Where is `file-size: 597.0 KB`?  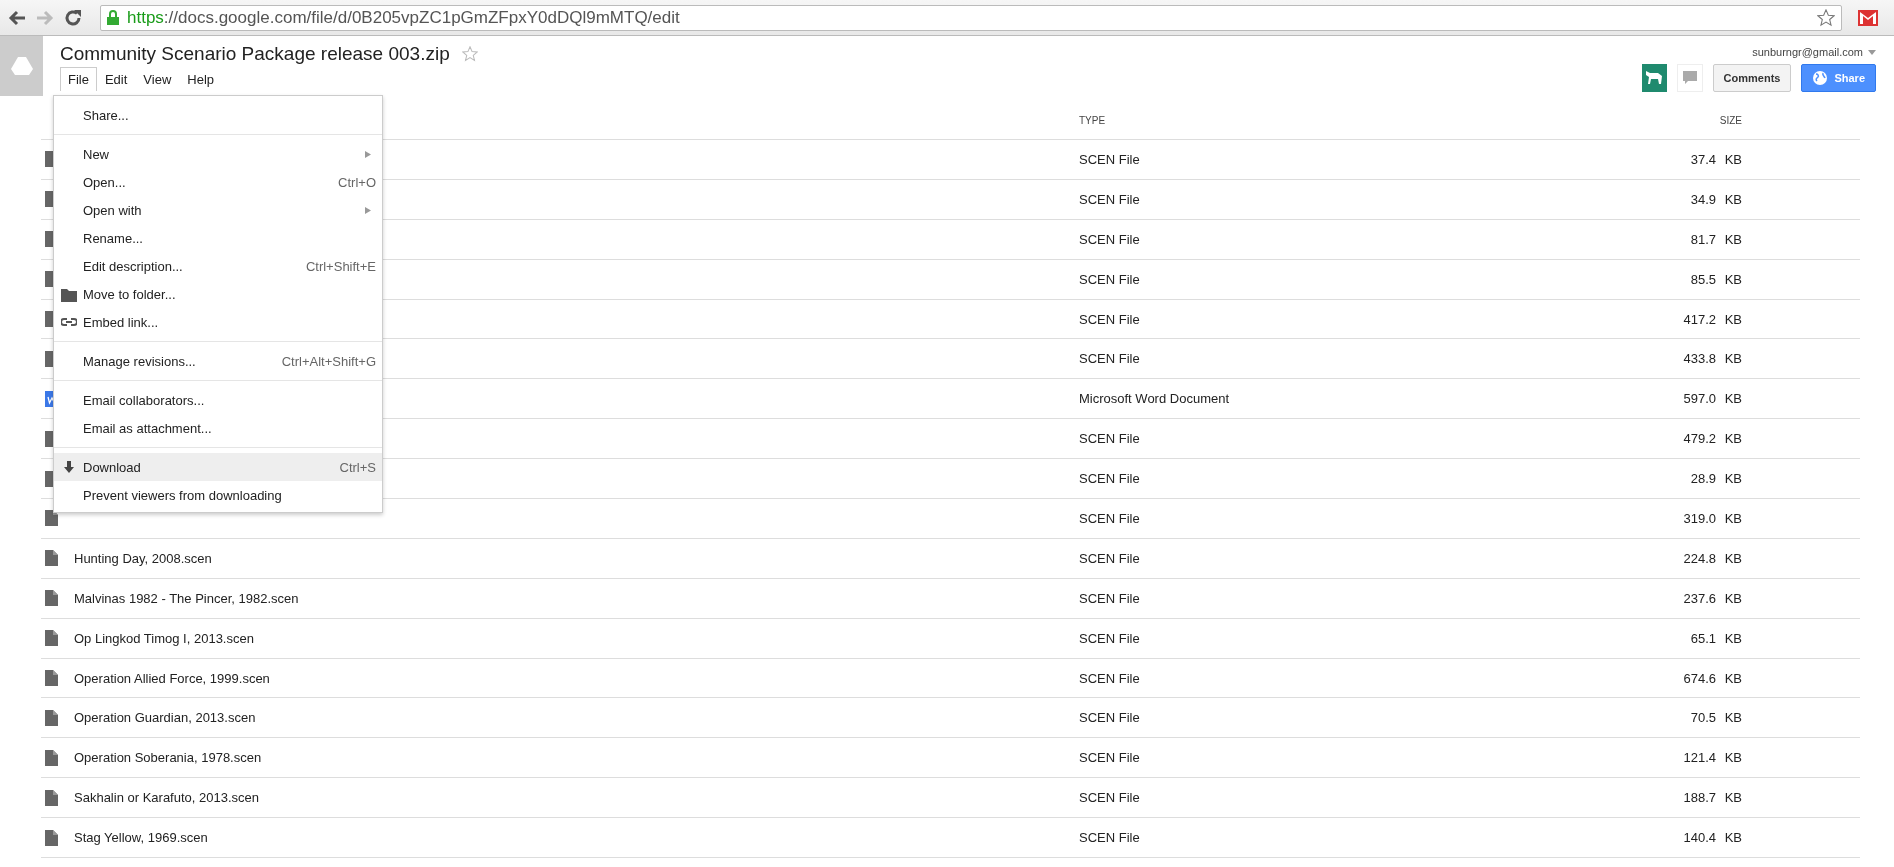
file-size: 597.0 KB is located at coordinates (1712, 399).